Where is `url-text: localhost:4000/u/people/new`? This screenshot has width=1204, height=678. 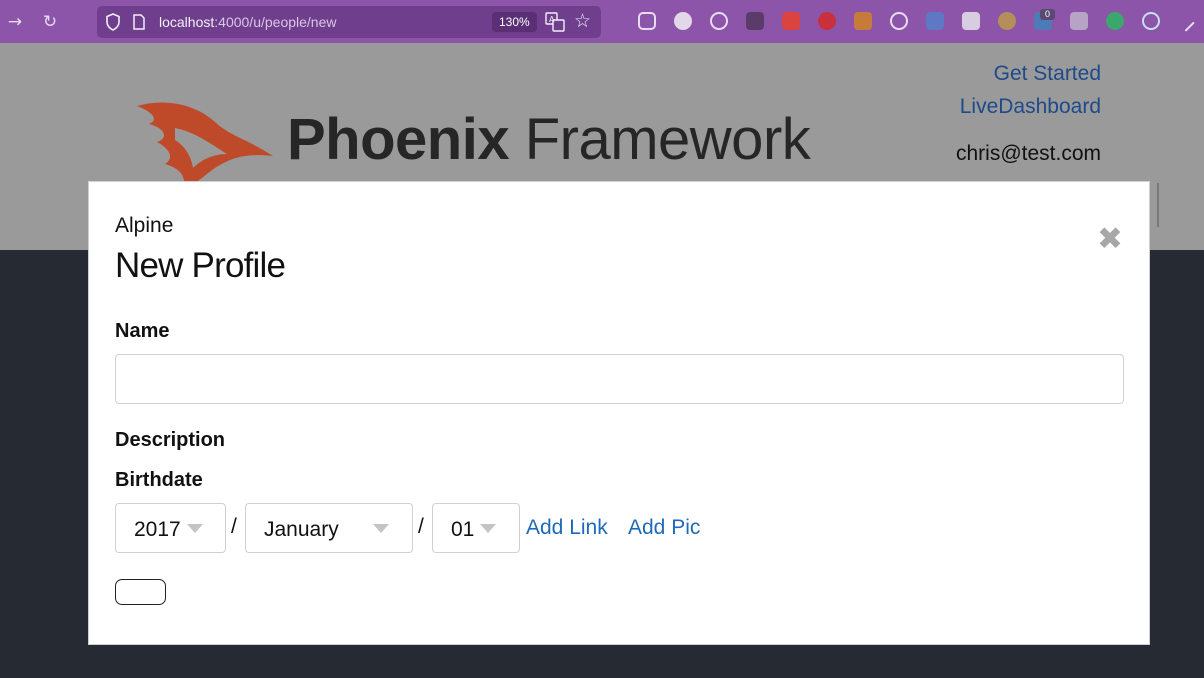 url-text: localhost:4000/u/people/new is located at coordinates (247, 22).